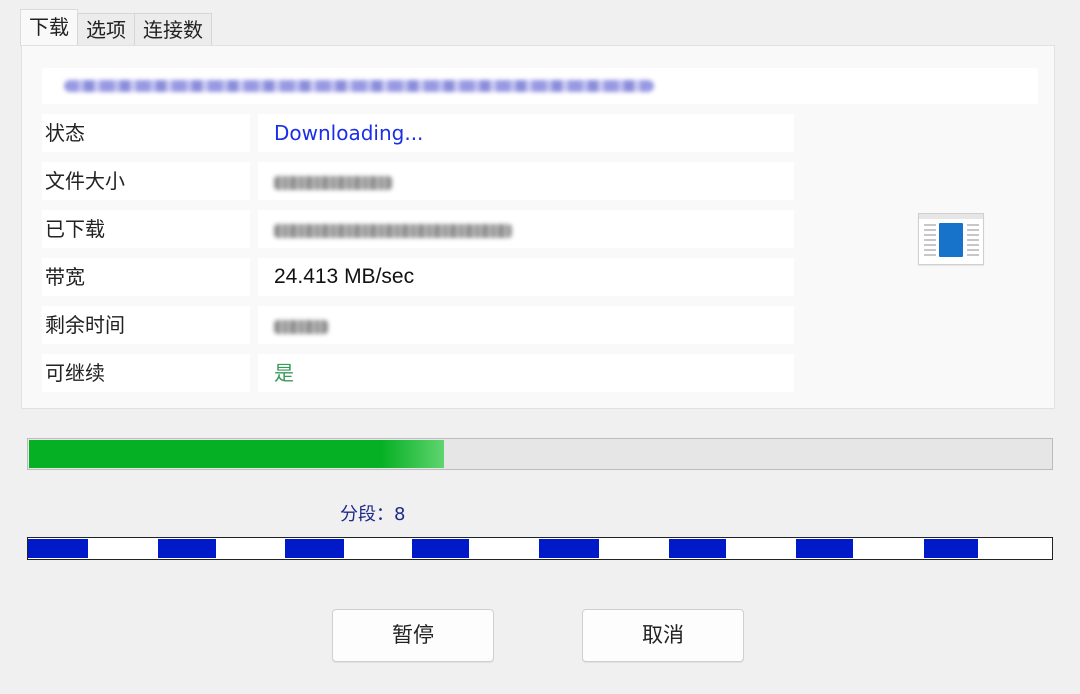  What do you see at coordinates (236, 454) in the screenshot?
I see `progress-fill` at bounding box center [236, 454].